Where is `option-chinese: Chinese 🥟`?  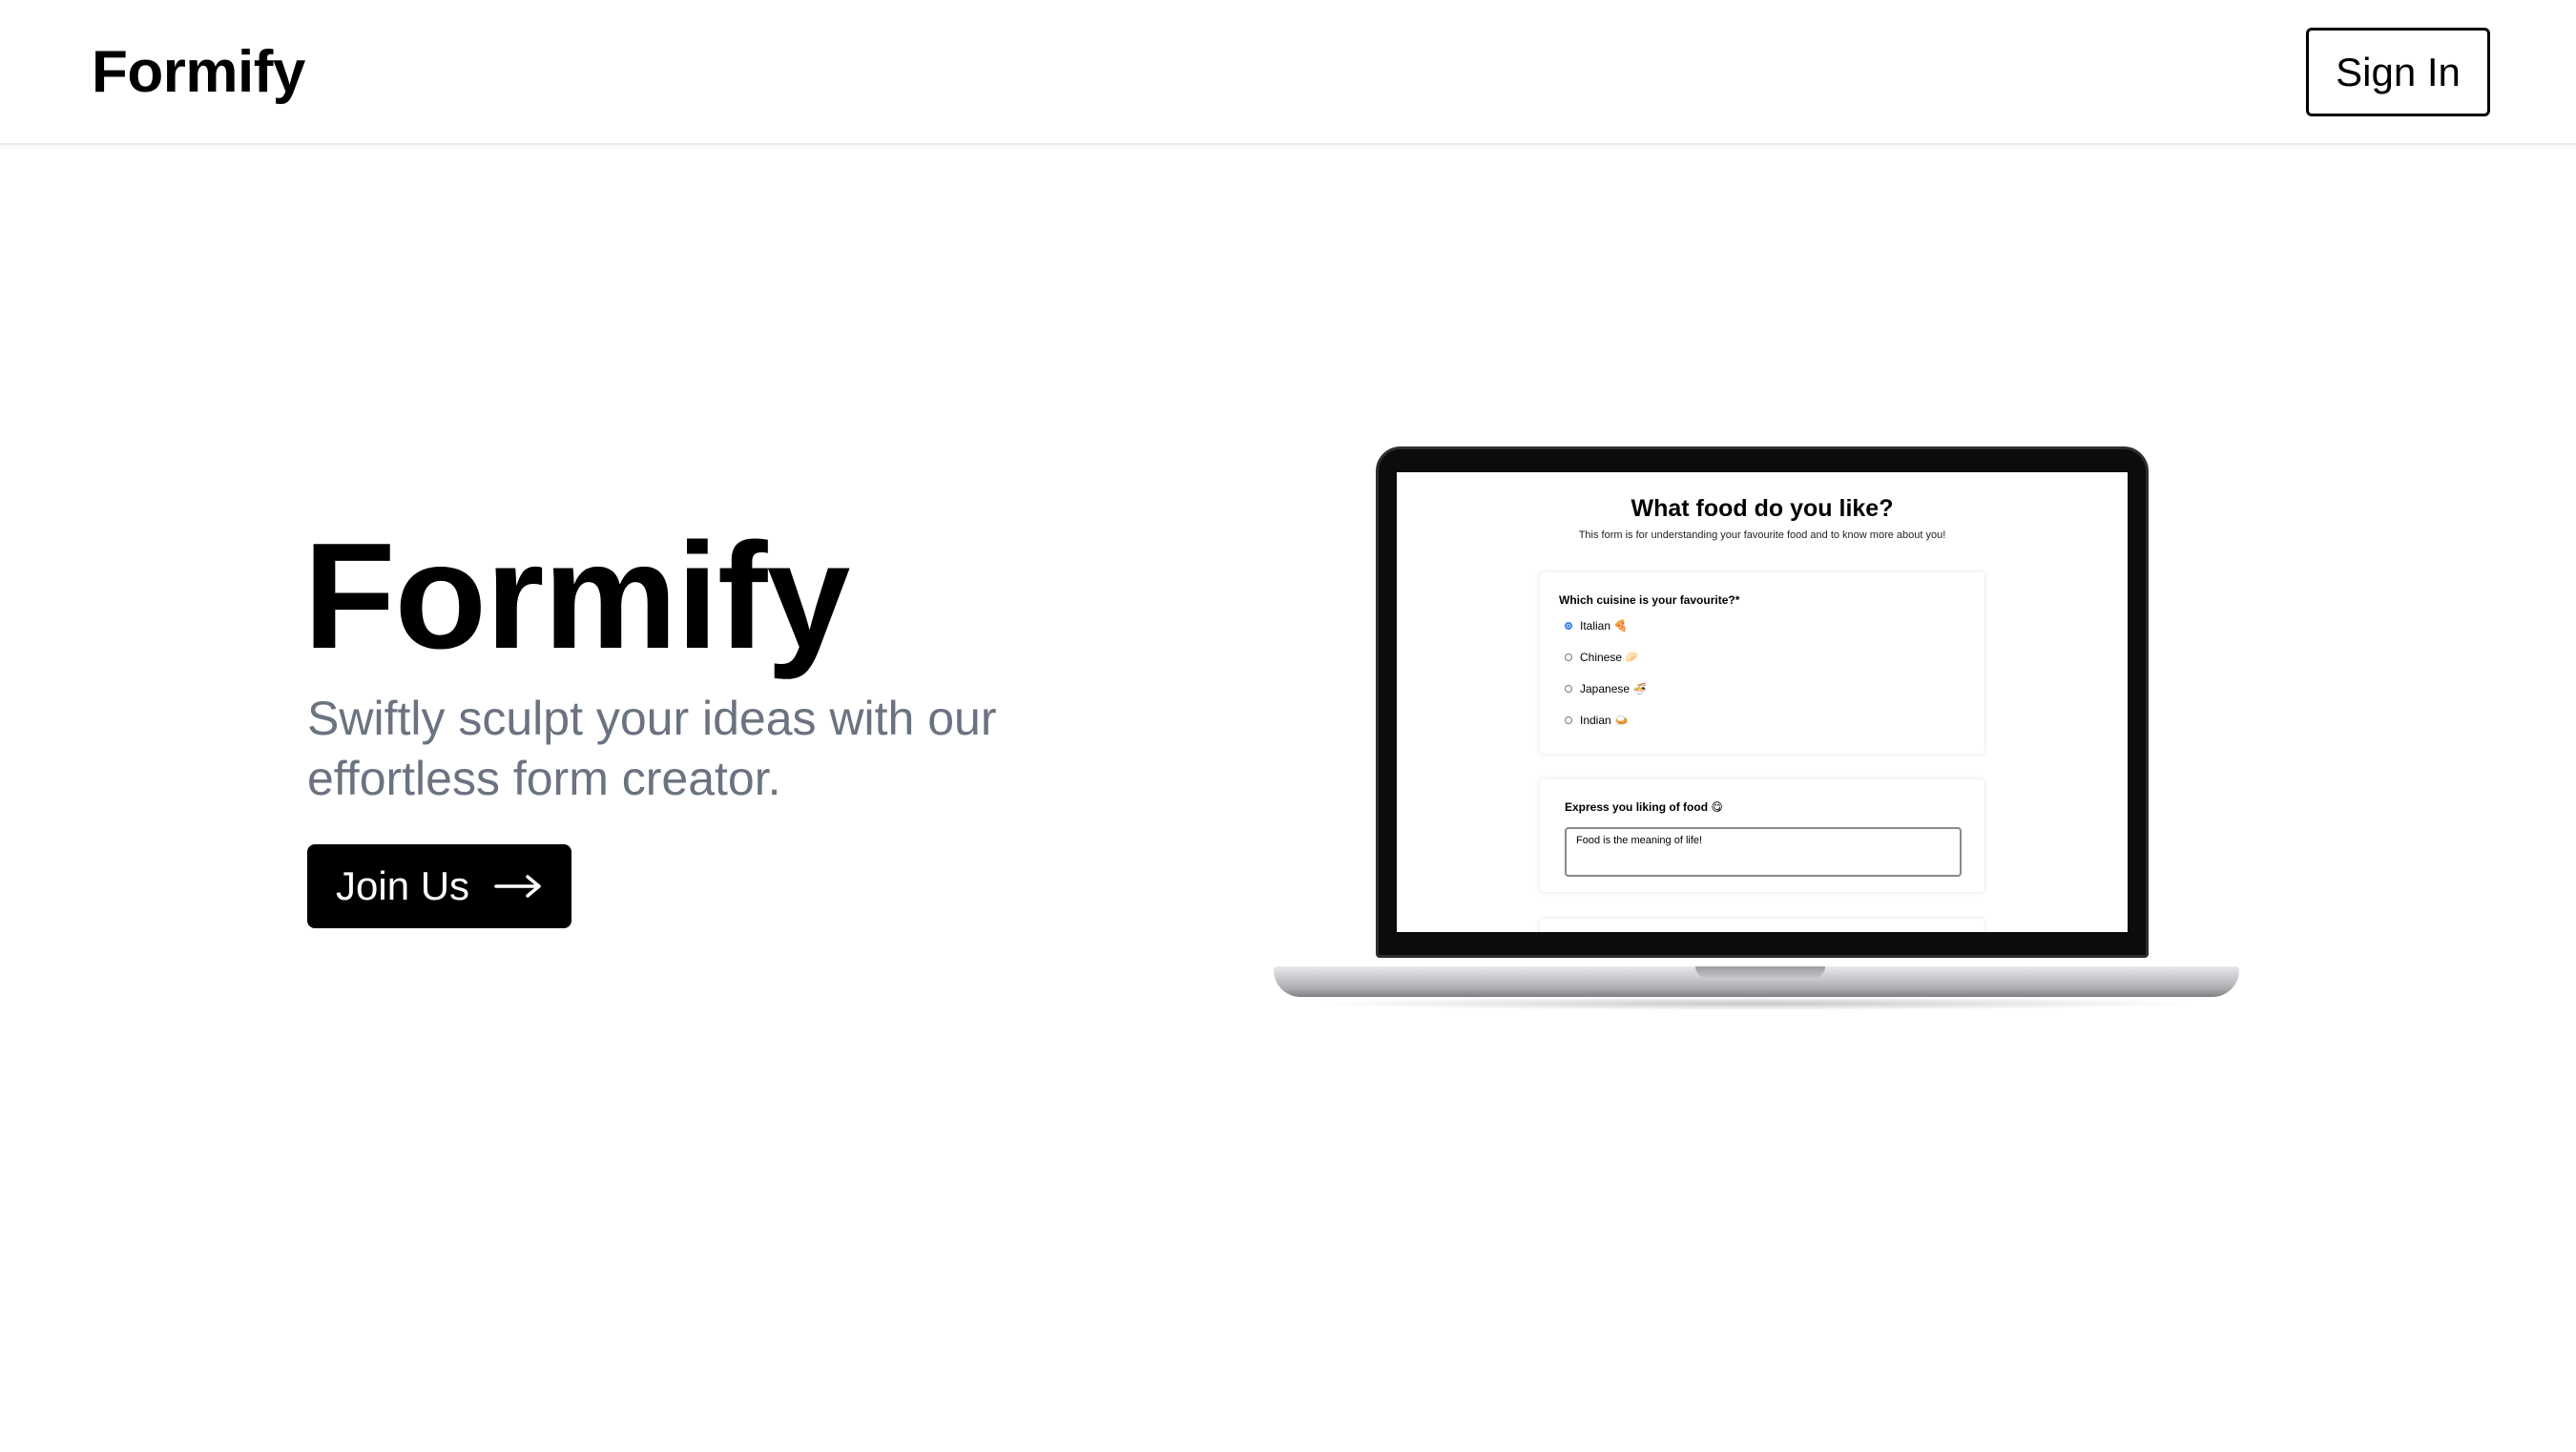
option-chinese: Chinese 🥟 is located at coordinates (1602, 658).